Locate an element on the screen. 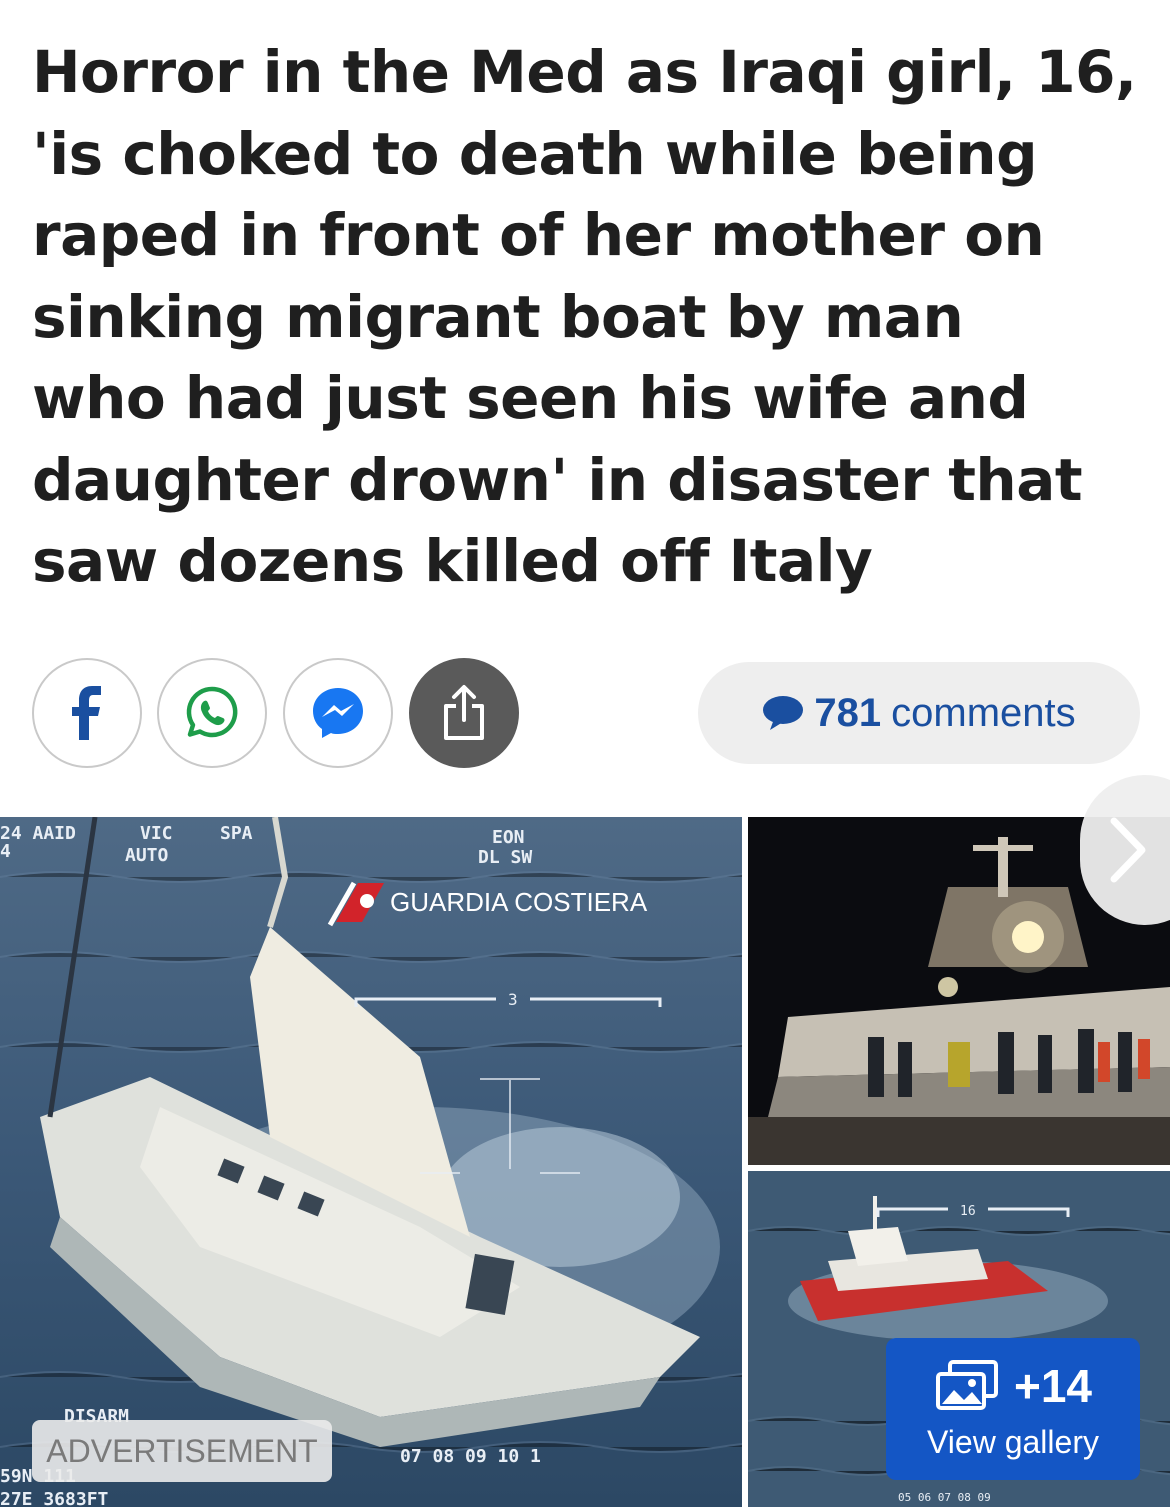 The height and width of the screenshot is (1507, 1170). headline-line: saw dozens killed off Italy is located at coordinates (452, 561).